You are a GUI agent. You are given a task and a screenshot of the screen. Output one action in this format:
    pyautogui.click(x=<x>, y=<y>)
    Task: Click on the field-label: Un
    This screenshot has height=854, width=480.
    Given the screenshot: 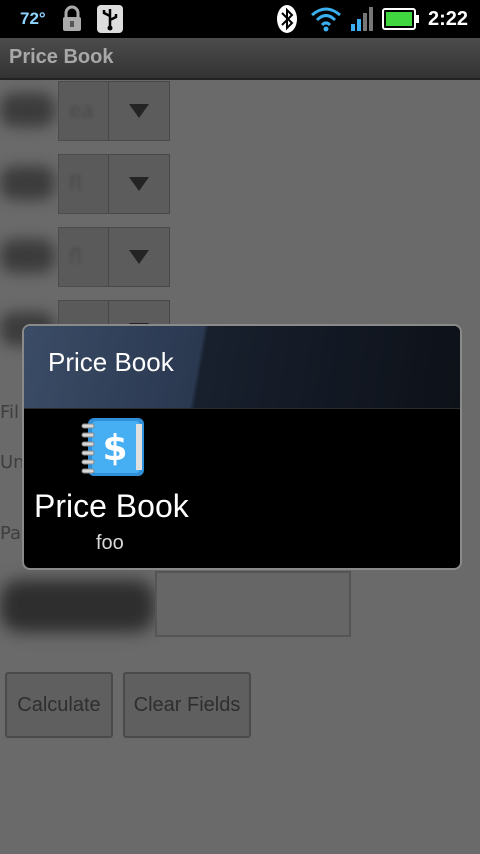 What is the action you would take?
    pyautogui.click(x=12, y=462)
    